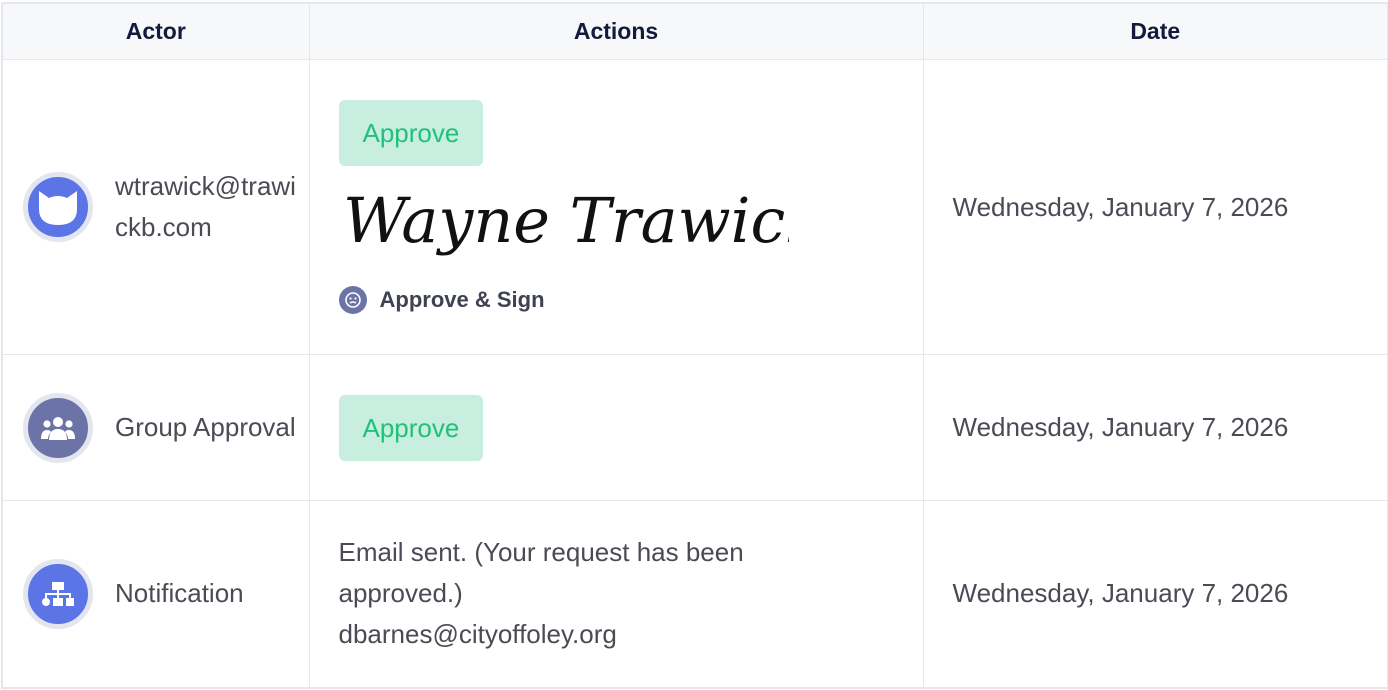 The image size is (1388, 690). Describe the element at coordinates (616, 31) in the screenshot. I see `column-header-actions: Actions` at that location.